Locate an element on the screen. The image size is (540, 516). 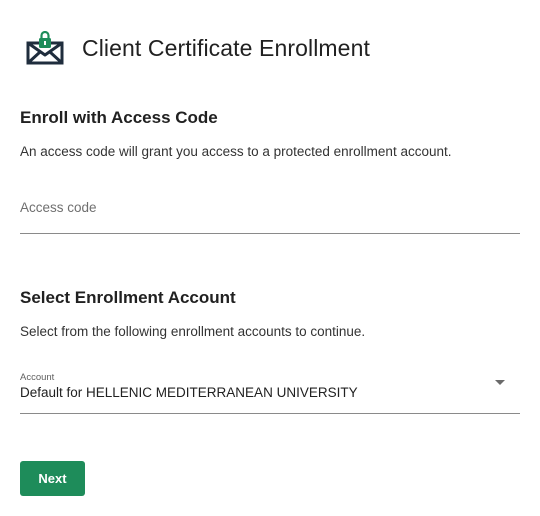
next-button: Next is located at coordinates (52, 478).